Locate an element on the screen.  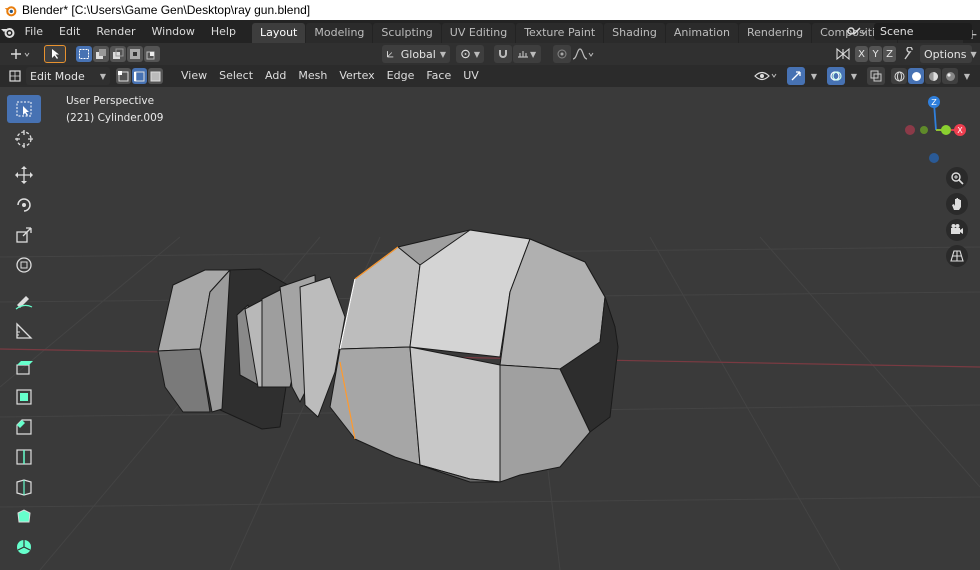
navigation-gizmo: Z X is located at coordinates (938, 130).